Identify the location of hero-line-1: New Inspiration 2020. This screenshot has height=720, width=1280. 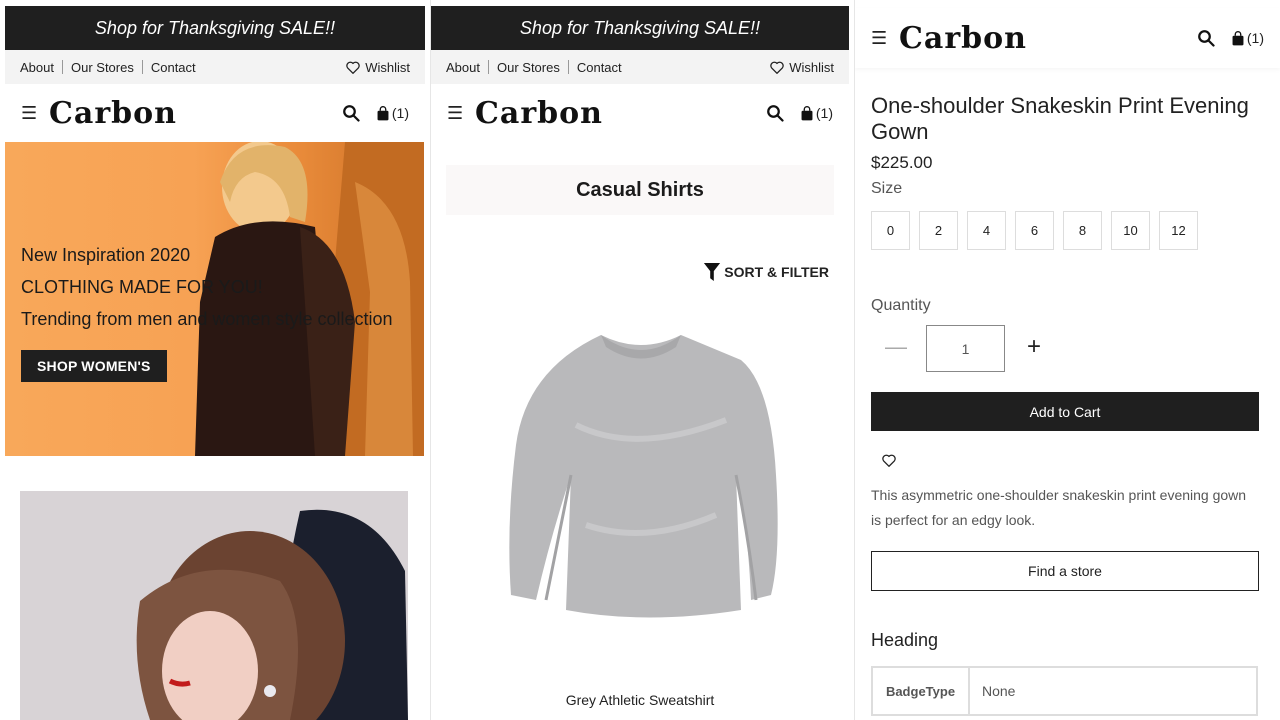
(106, 255).